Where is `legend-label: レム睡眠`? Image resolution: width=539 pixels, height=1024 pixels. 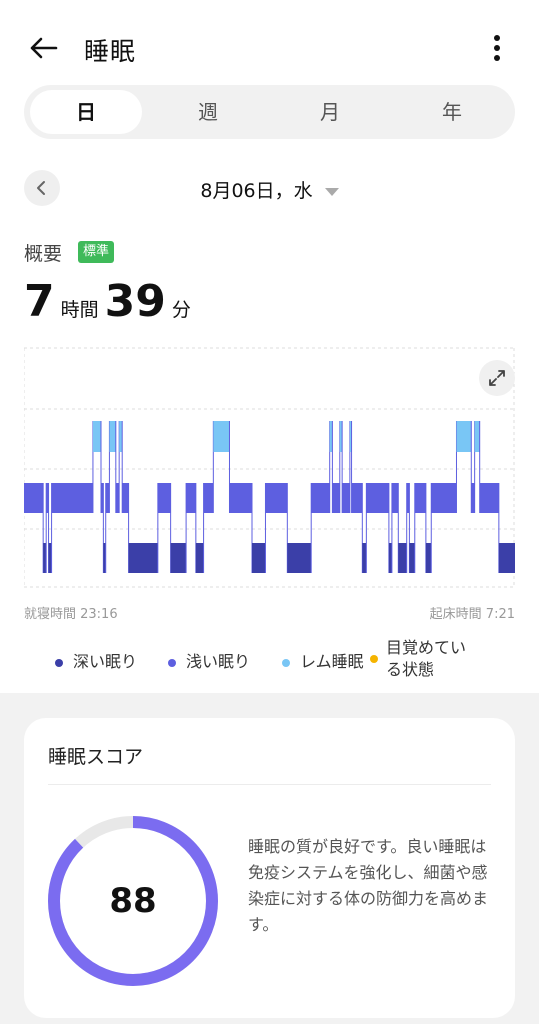
legend-label: レム睡眠 is located at coordinates (332, 661).